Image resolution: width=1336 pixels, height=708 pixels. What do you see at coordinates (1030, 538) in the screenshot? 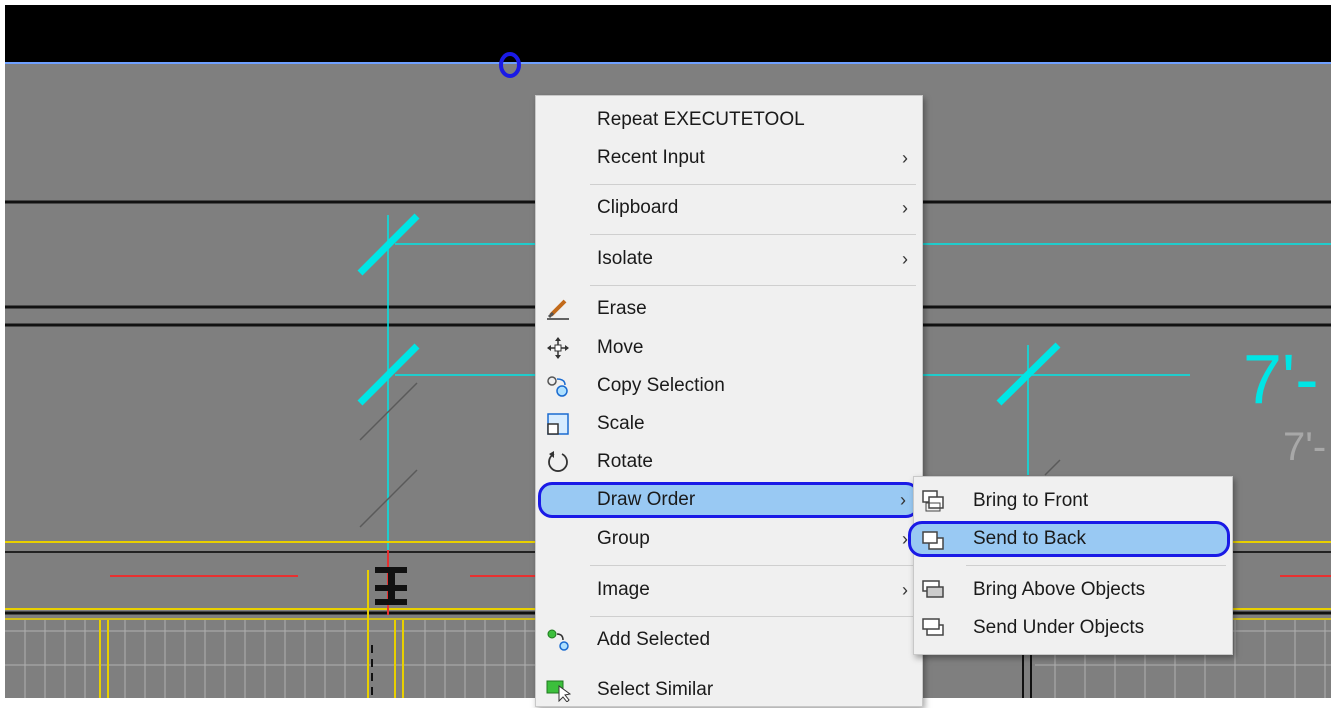
I see `menu-item-label: Send to Back` at bounding box center [1030, 538].